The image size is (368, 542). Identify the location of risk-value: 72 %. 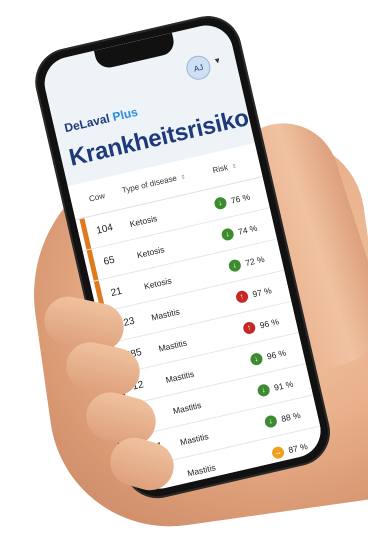
(255, 260).